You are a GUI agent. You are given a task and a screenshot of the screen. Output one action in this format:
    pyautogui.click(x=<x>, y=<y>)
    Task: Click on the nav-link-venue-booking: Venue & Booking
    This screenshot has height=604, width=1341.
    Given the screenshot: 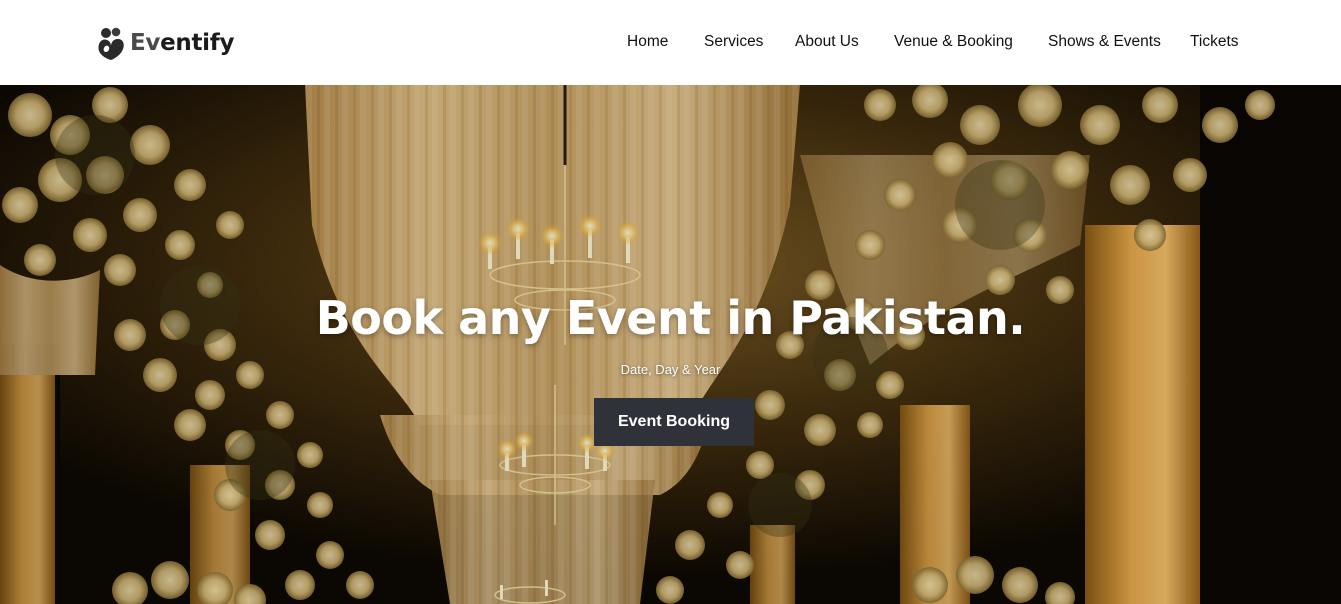 What is the action you would take?
    pyautogui.click(x=953, y=42)
    